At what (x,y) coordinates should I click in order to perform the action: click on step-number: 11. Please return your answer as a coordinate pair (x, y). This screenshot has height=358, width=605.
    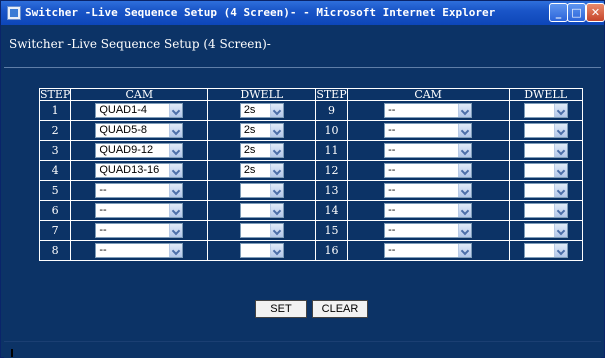
    Looking at the image, I should click on (331, 150).